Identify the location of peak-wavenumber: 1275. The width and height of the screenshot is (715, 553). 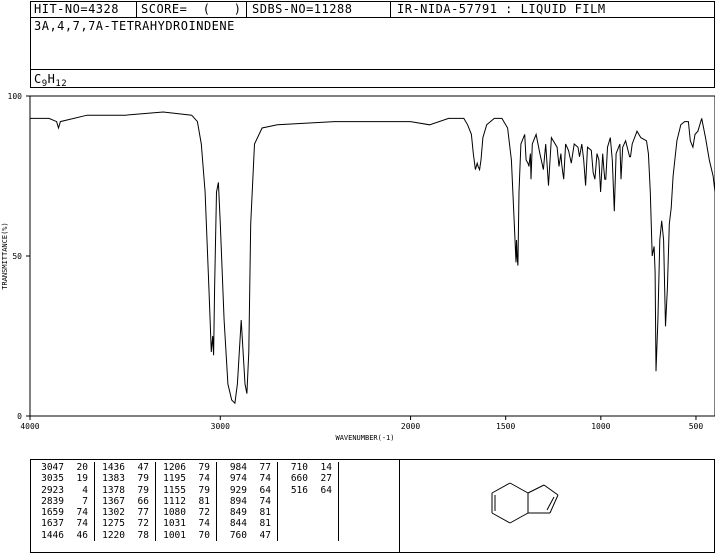
(113, 524).